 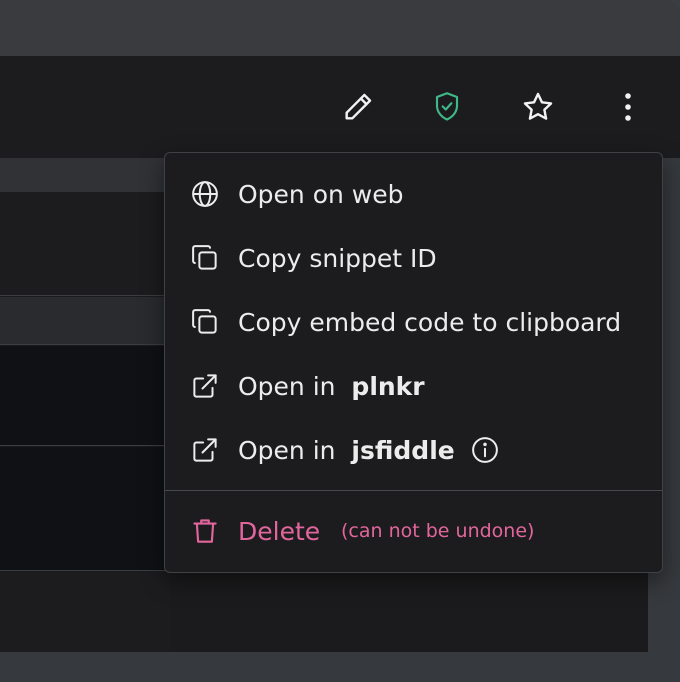 I want to click on security-button, so click(x=447, y=107).